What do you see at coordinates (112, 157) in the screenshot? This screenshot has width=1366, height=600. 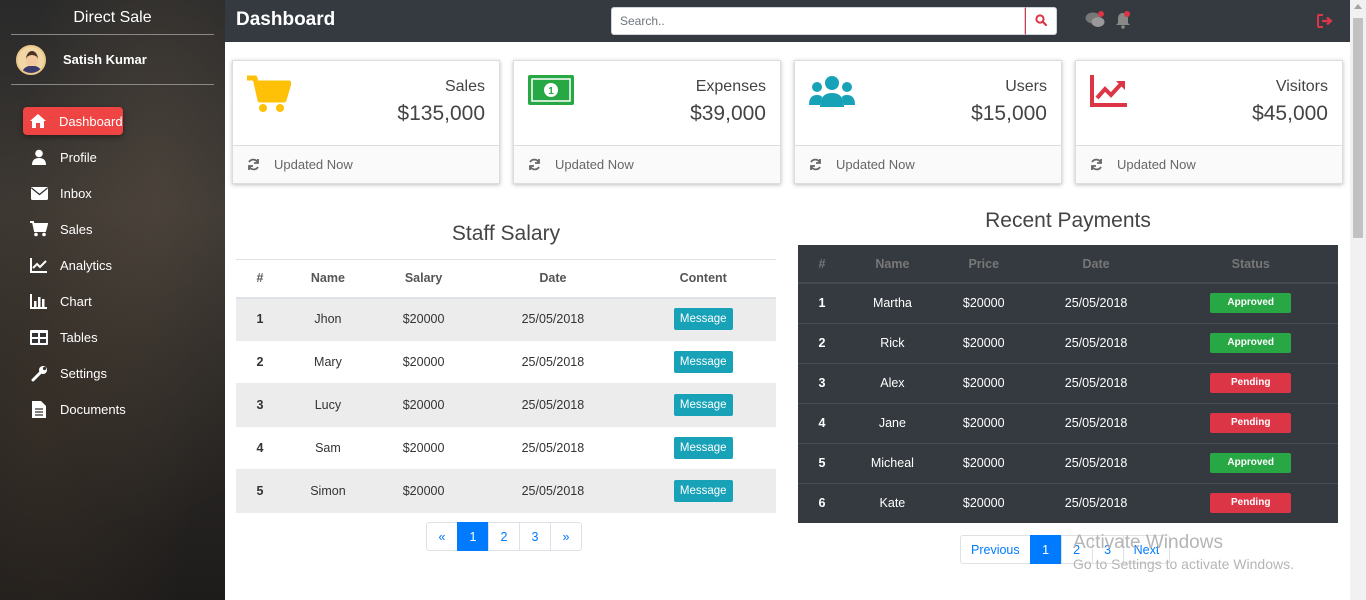 I see `sidebar-item-profile: Profile` at bounding box center [112, 157].